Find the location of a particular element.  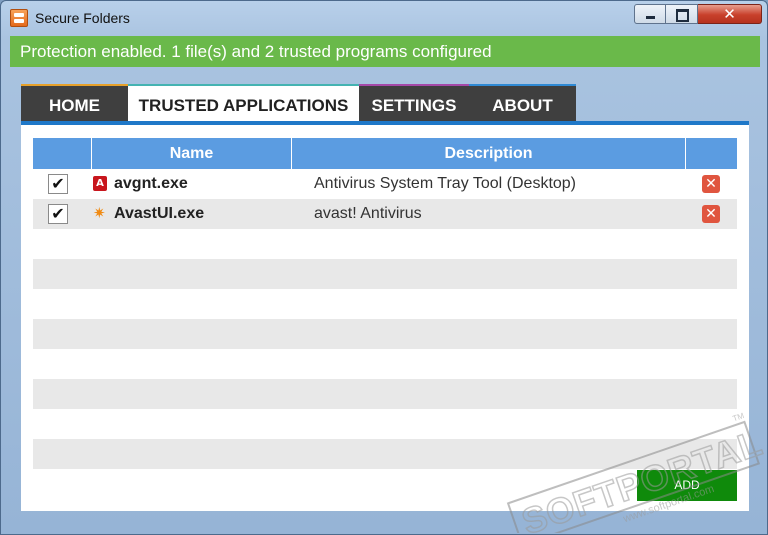

title-bar: Secure Folders ✕ is located at coordinates (384, 18).